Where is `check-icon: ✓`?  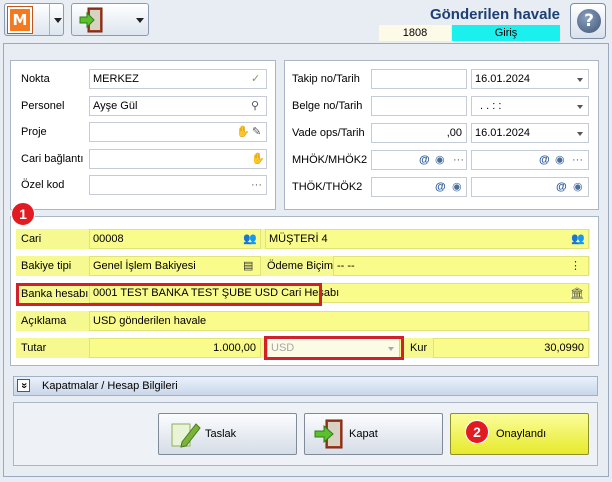 check-icon: ✓ is located at coordinates (255, 79).